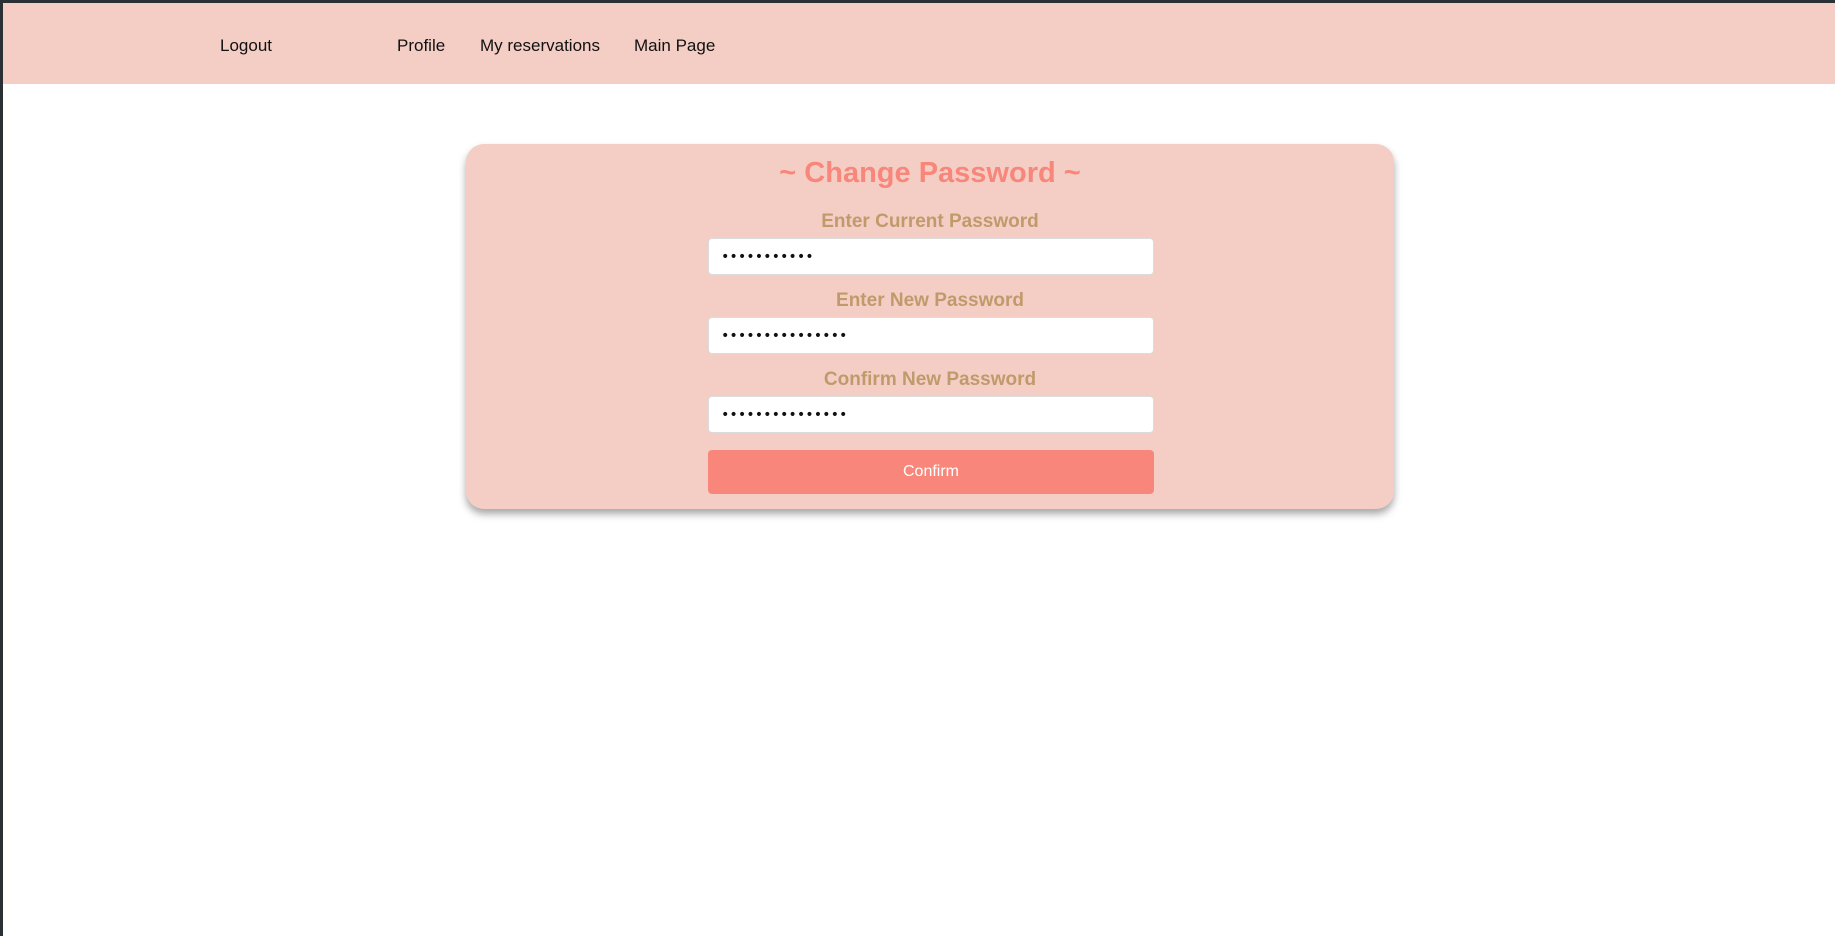 The height and width of the screenshot is (936, 1835). I want to click on confirm-button: Confirm, so click(931, 472).